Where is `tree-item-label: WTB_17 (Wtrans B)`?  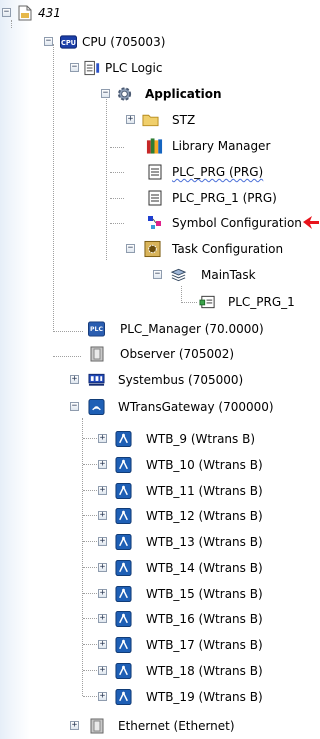
tree-item-label: WTB_17 (Wtrans B) is located at coordinates (204, 645).